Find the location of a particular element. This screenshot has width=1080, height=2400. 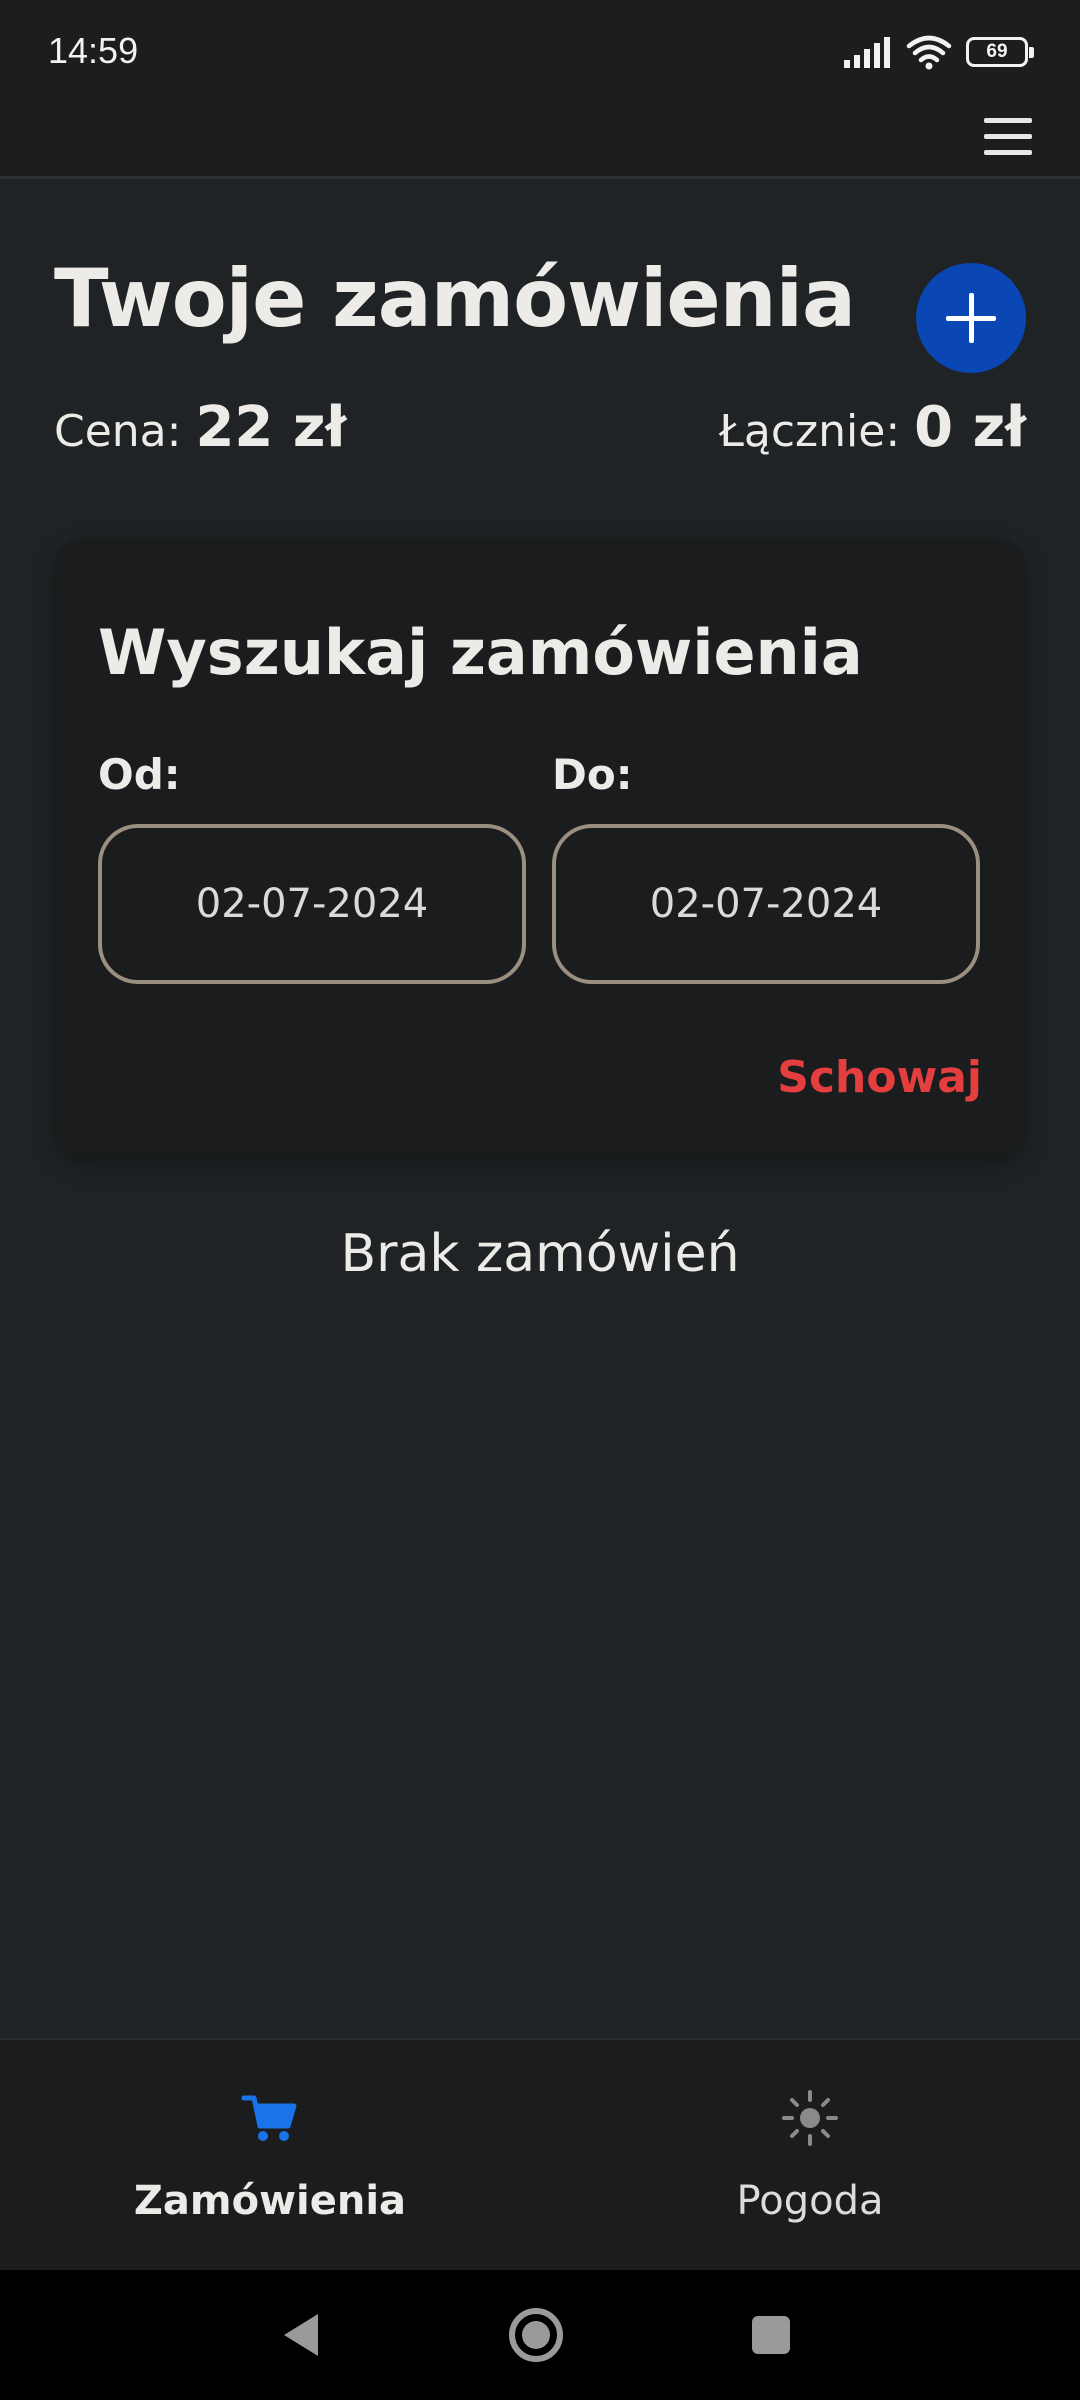

status-icons: 69 is located at coordinates (938, 52).